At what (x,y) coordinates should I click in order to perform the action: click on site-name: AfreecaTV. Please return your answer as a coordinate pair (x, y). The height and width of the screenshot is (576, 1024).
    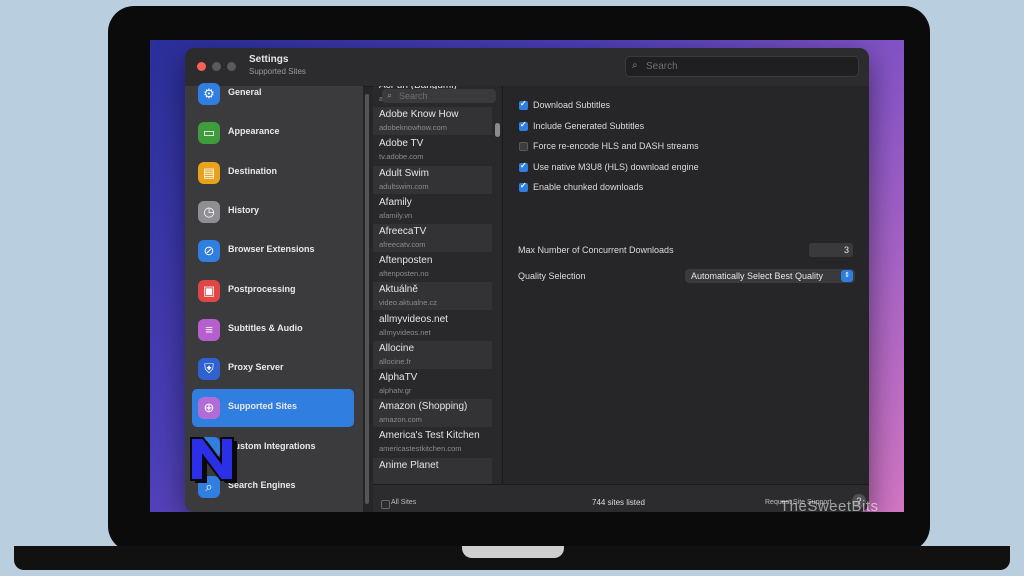
    Looking at the image, I should click on (403, 231).